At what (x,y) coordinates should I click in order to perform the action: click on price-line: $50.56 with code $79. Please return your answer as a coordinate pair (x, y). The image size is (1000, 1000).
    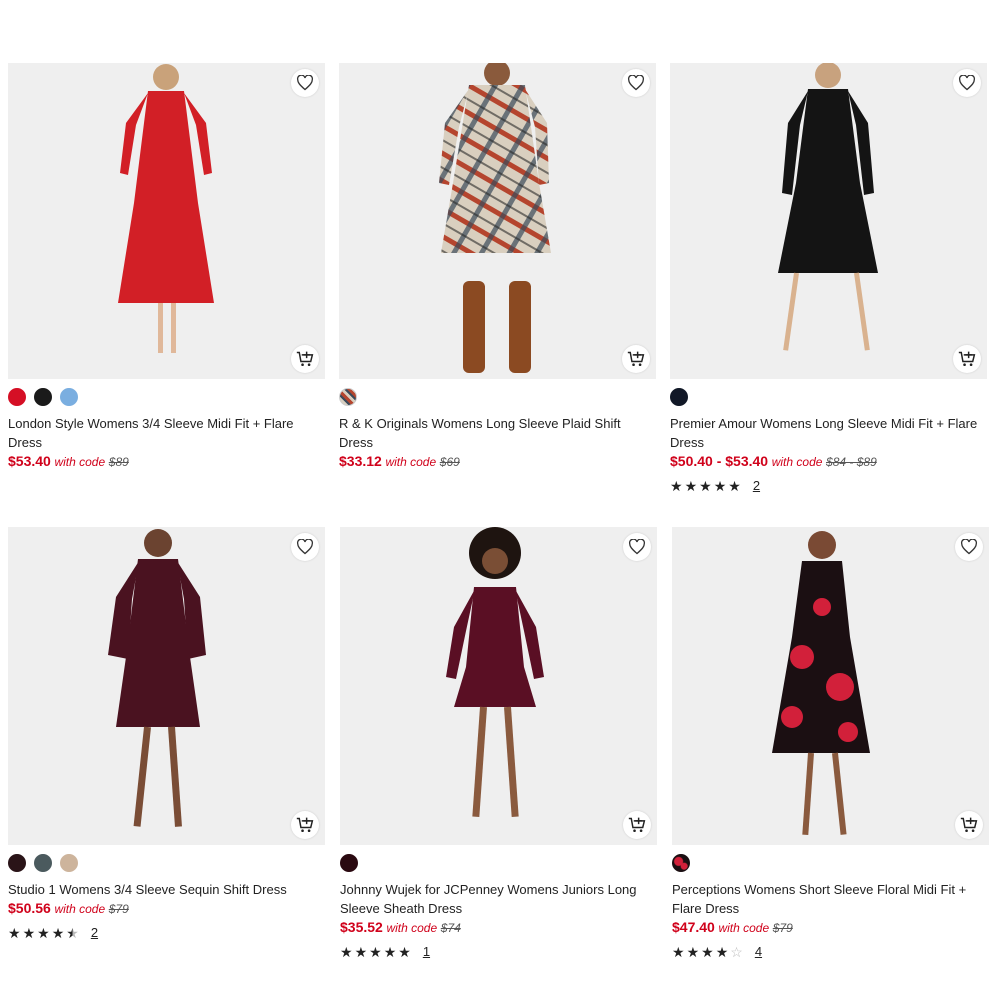
    Looking at the image, I should click on (166, 909).